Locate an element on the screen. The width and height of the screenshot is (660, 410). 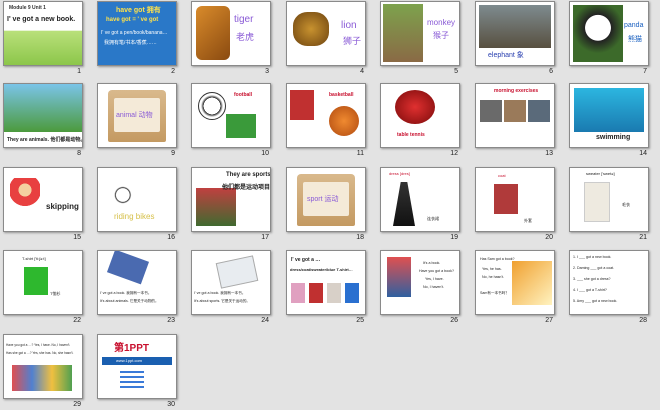
slide-thumbnail-item: basketball 11 is located at coordinates (326, 121).